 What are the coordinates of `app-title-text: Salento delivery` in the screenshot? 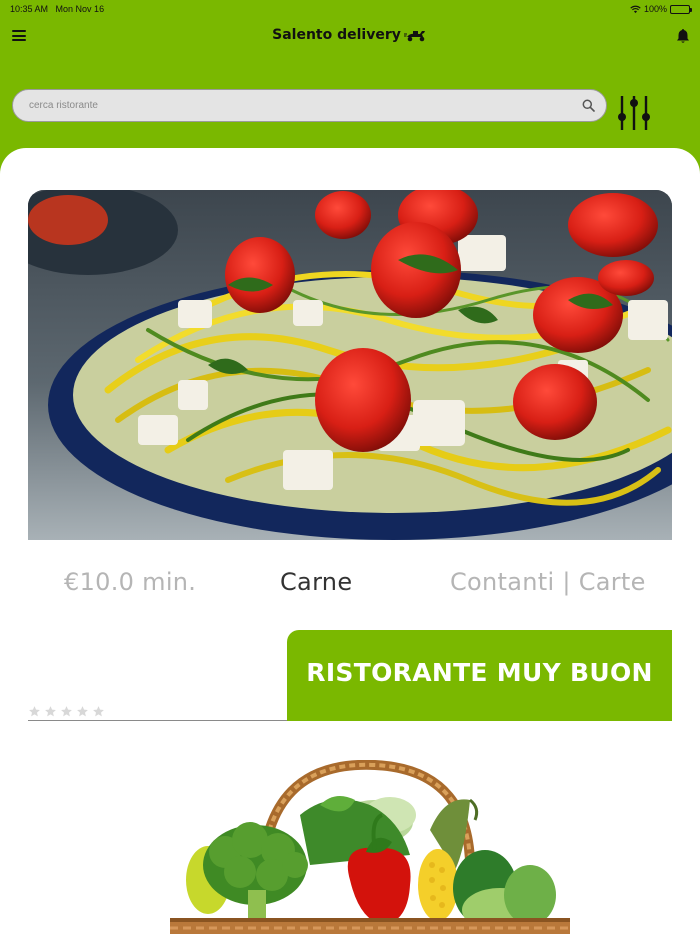 It's located at (336, 35).